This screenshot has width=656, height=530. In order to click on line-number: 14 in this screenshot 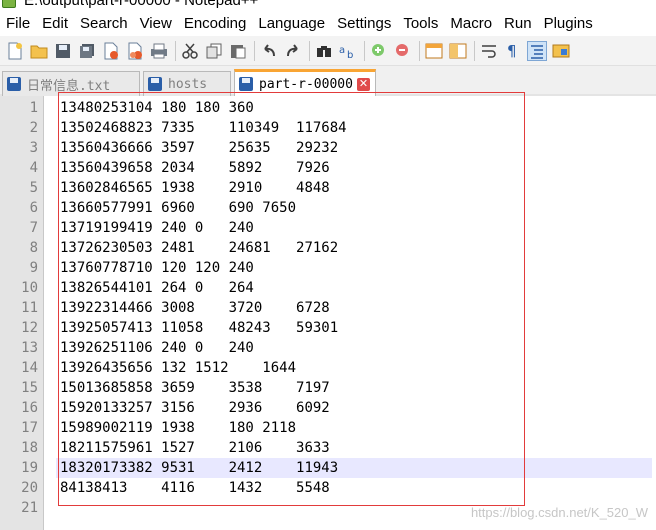, I will do `click(29, 368)`.